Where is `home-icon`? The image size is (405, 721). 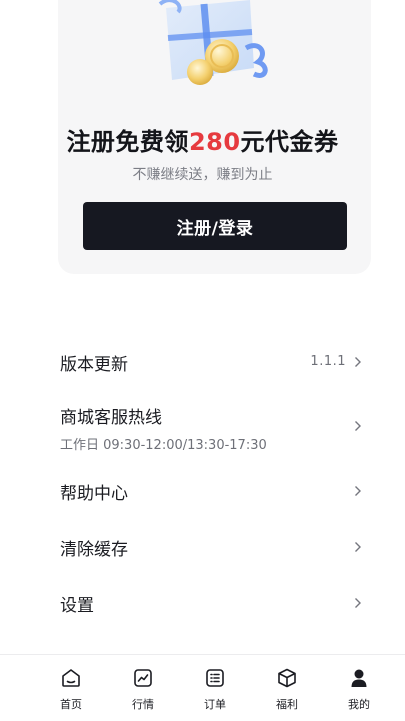
home-icon is located at coordinates (71, 678).